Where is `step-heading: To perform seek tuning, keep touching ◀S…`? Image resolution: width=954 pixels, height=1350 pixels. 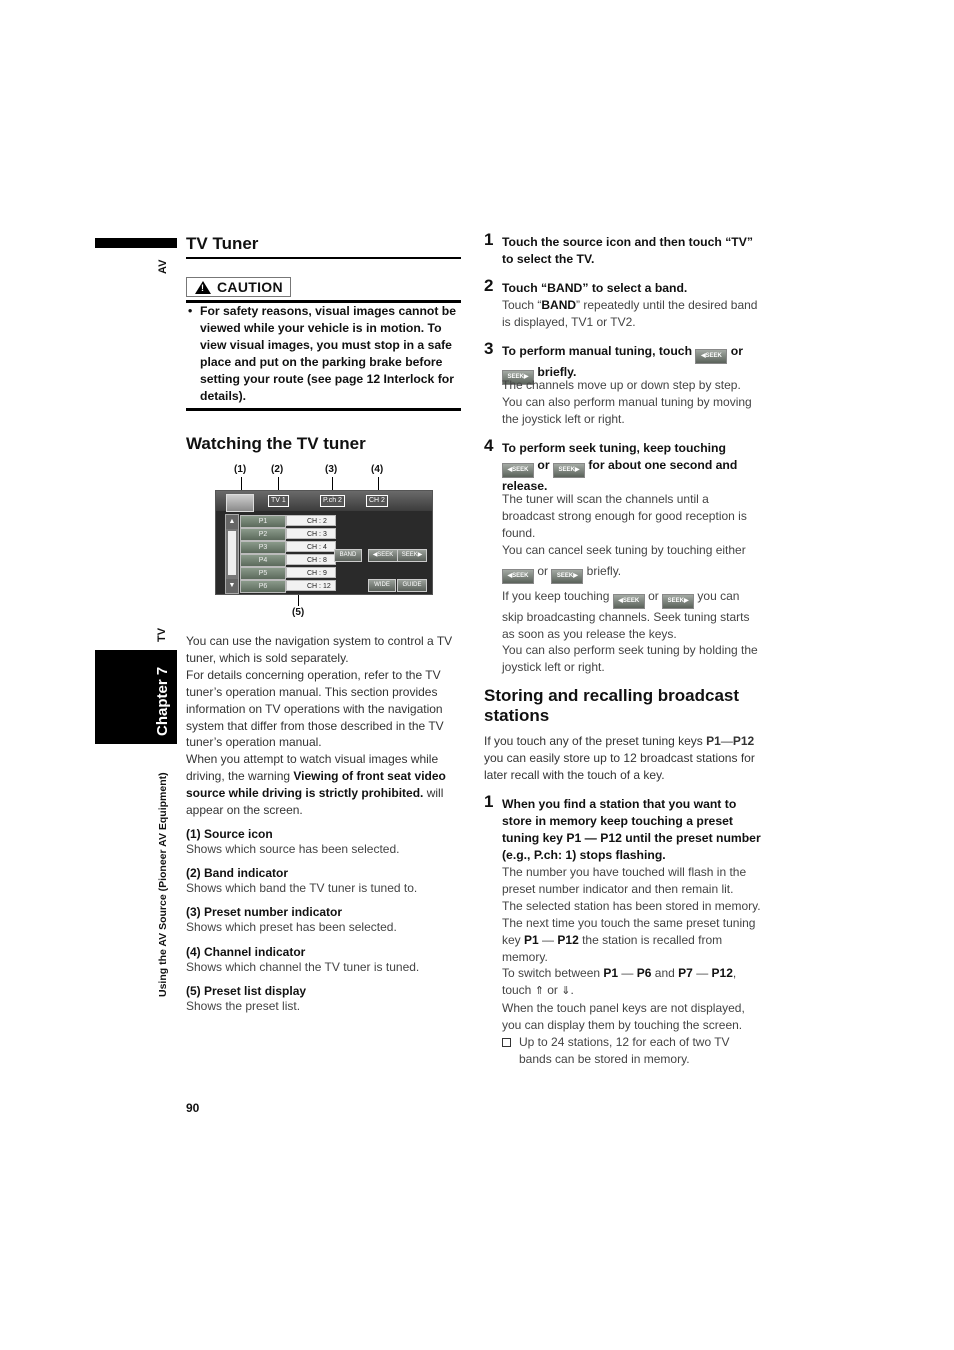
step-heading: To perform seek tuning, keep touching ◀S… is located at coordinates (620, 467).